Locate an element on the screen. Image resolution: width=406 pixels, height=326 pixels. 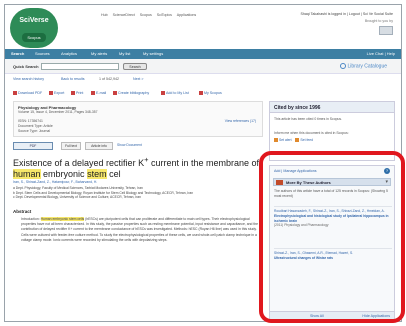
view-references-link: View references (17) is located at coordinates (240, 121).